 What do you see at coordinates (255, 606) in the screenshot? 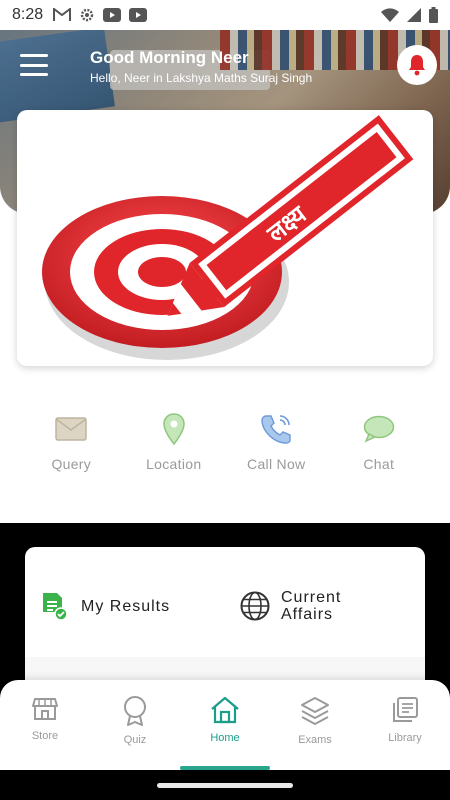
I see `globe-icon` at bounding box center [255, 606].